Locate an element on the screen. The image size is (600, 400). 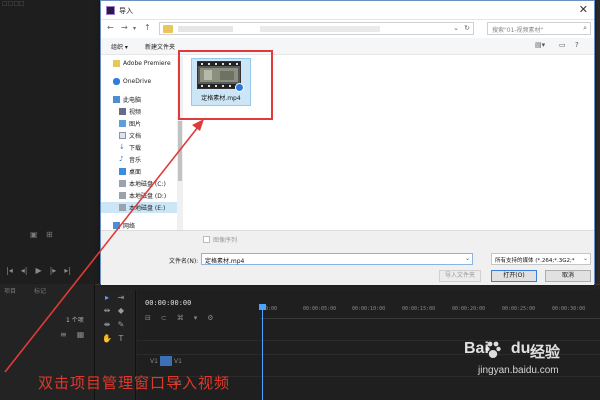
pictures-folder-icon is located at coordinates (122, 123).